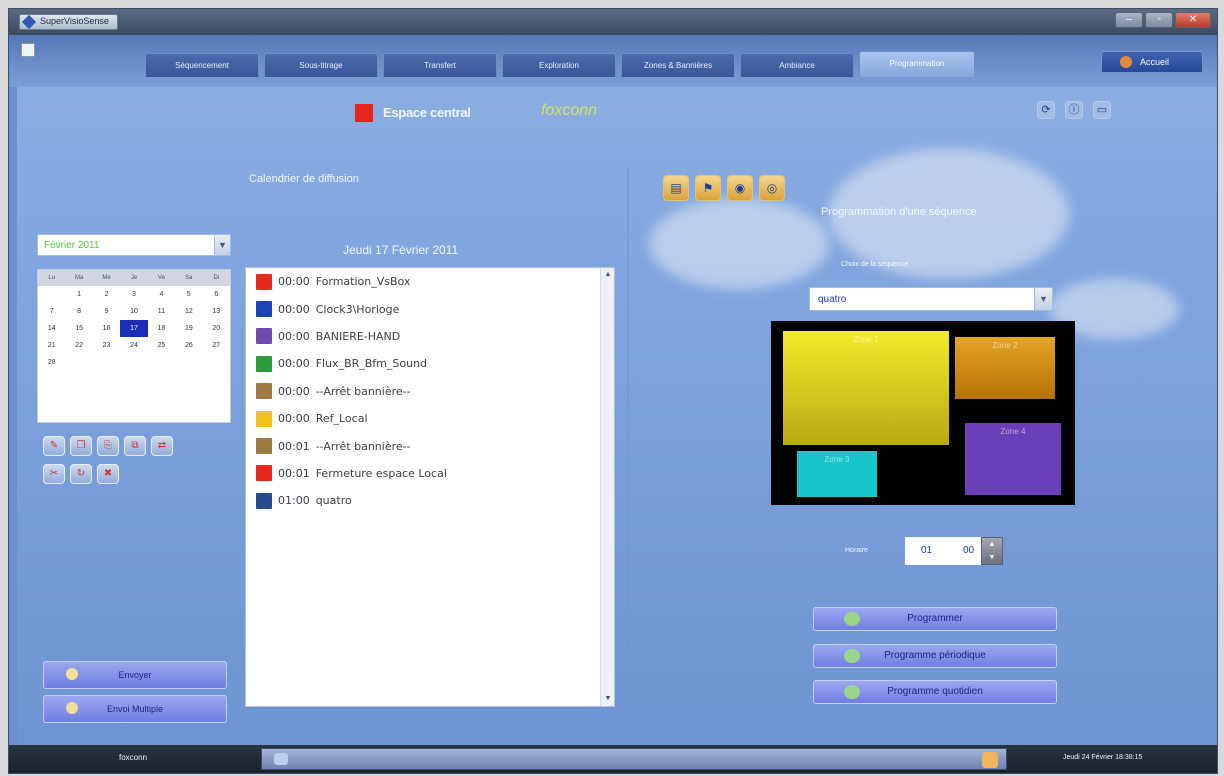  What do you see at coordinates (926, 550) in the screenshot?
I see `hour-value: 01` at bounding box center [926, 550].